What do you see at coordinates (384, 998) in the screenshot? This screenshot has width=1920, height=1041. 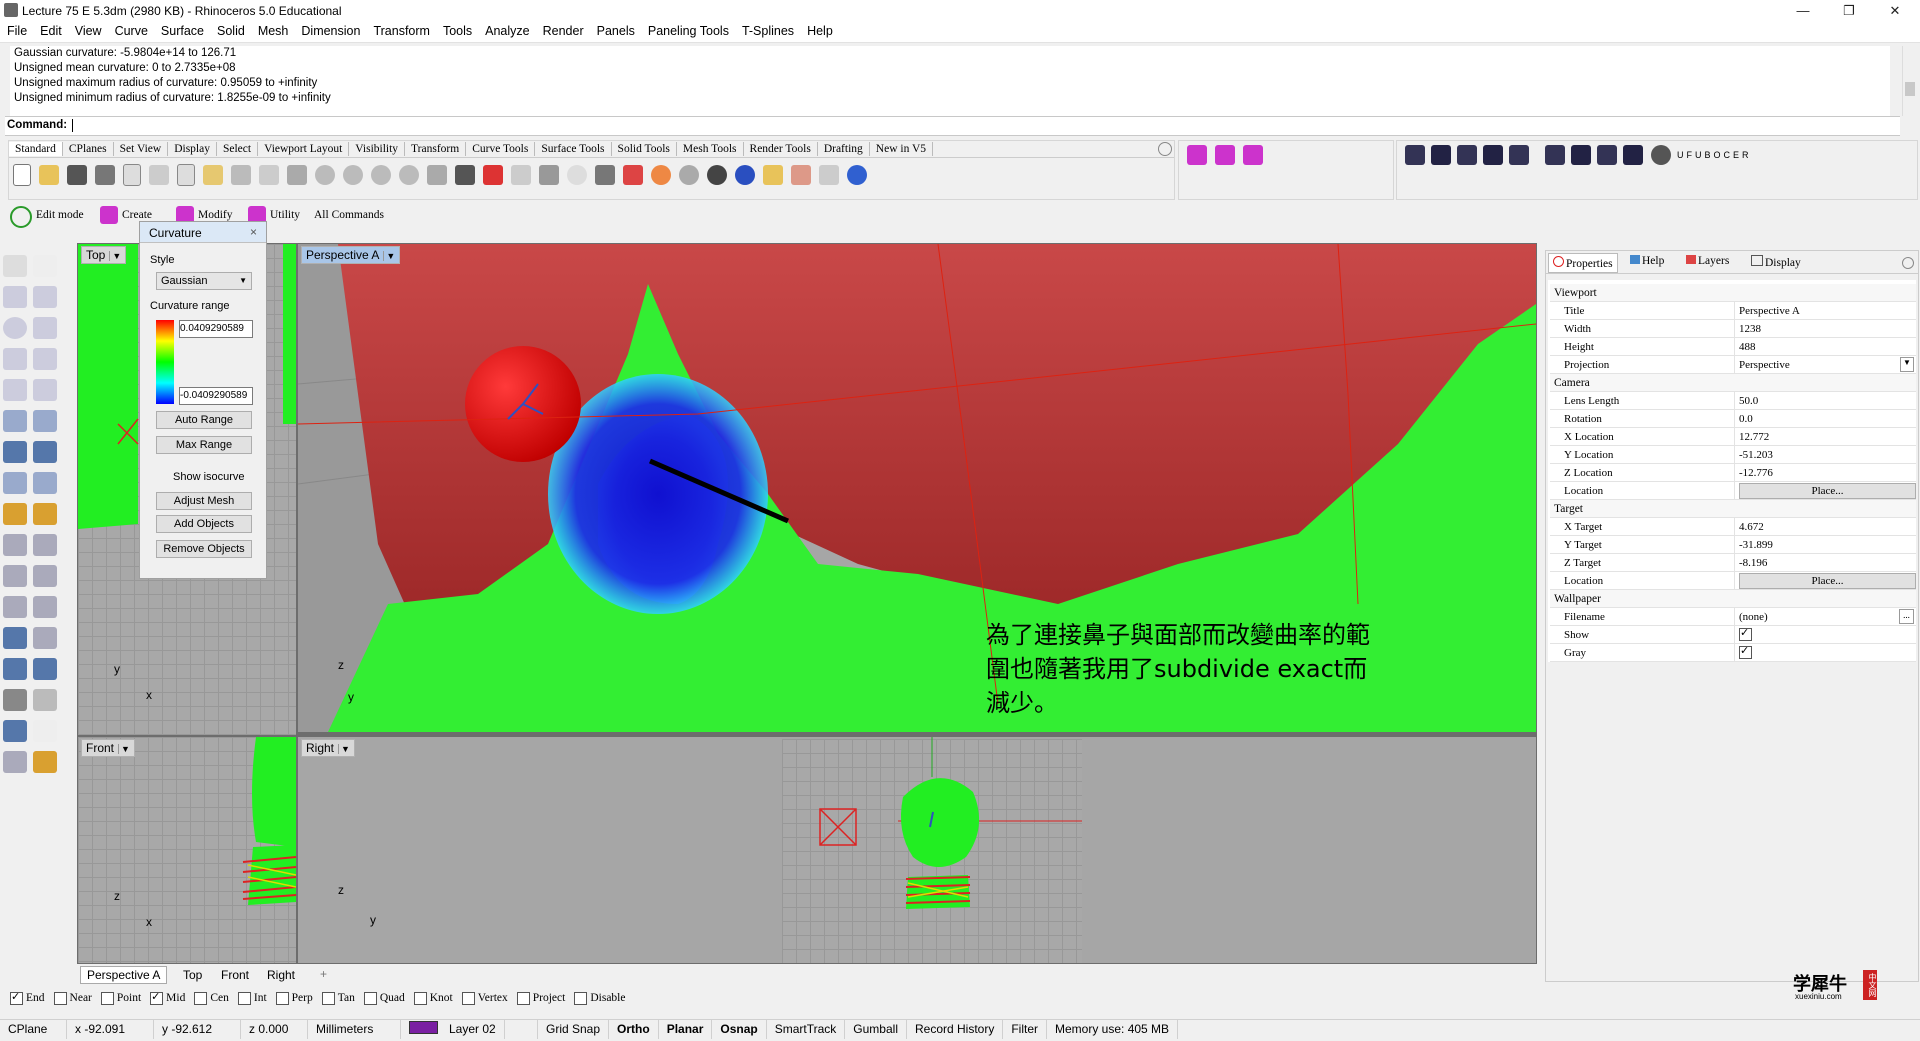 I see `osnap-quad: Quad` at bounding box center [384, 998].